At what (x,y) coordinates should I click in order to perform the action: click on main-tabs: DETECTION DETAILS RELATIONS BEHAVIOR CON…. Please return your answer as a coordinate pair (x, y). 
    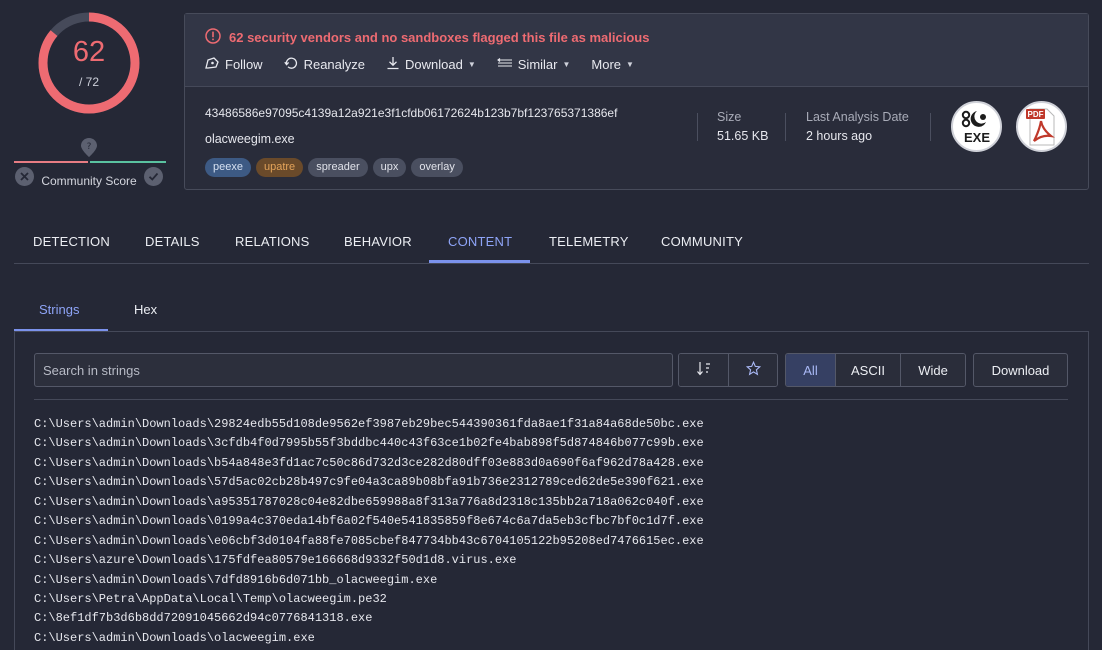
    Looking at the image, I should click on (551, 245).